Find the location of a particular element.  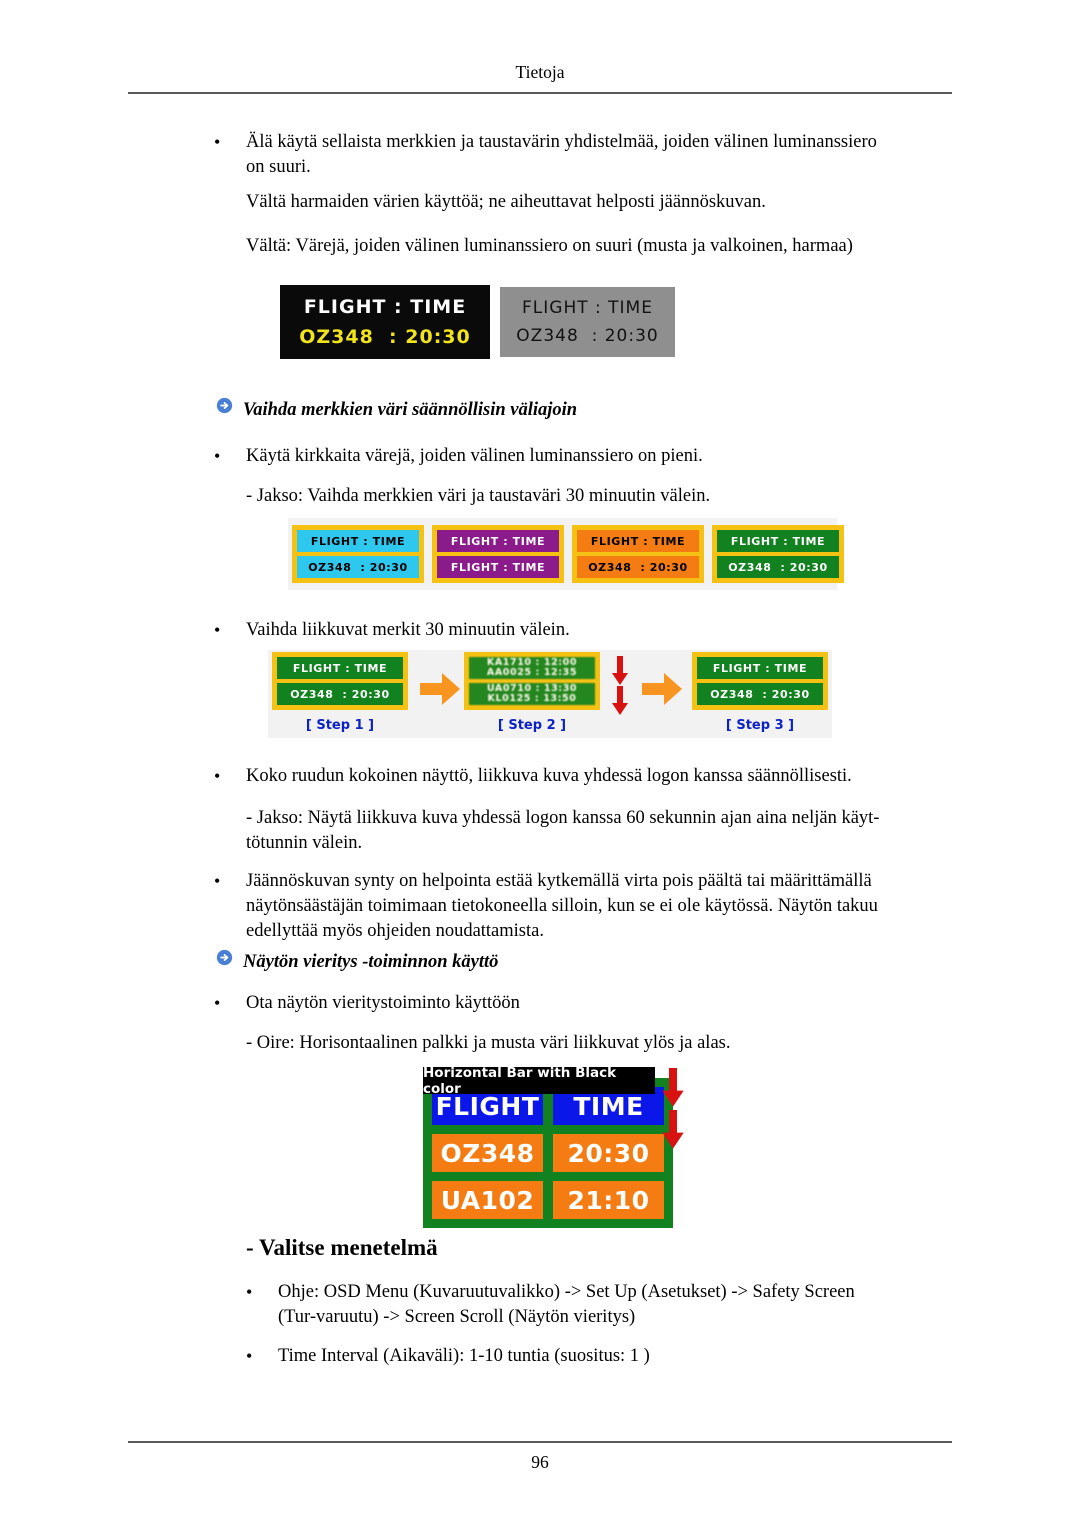

step3-line1: FLIGHT : TIME is located at coordinates (760, 668).